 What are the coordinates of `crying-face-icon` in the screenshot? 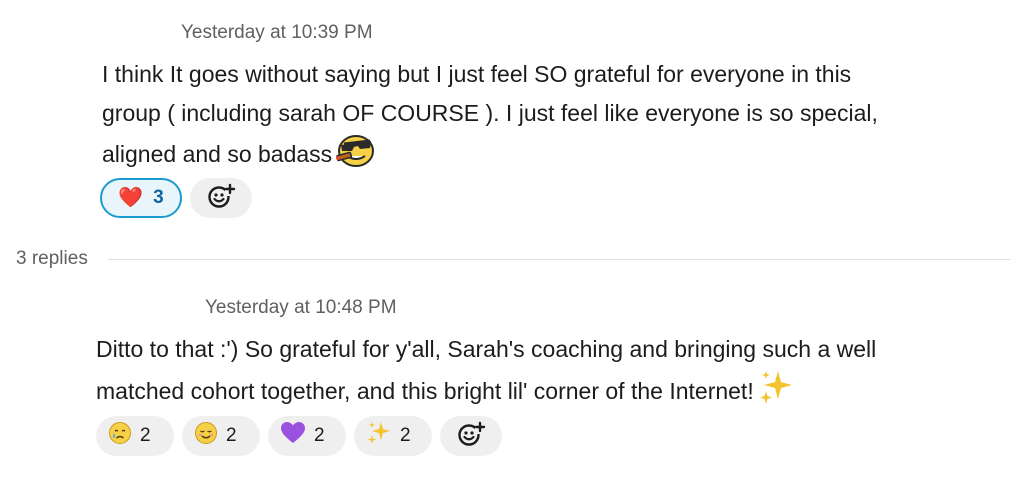 It's located at (120, 436).